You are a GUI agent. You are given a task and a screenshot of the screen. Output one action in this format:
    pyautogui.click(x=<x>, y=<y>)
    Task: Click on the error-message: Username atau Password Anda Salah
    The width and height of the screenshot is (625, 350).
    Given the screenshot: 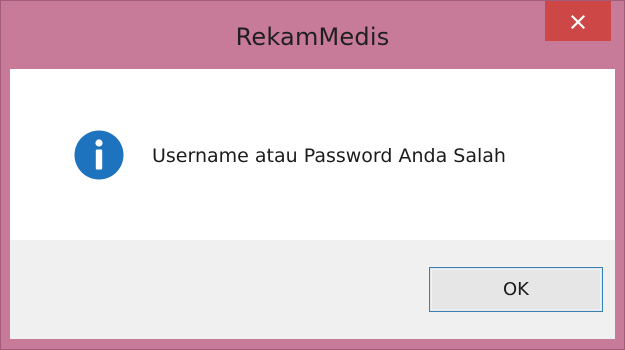 What is the action you would take?
    pyautogui.click(x=329, y=156)
    